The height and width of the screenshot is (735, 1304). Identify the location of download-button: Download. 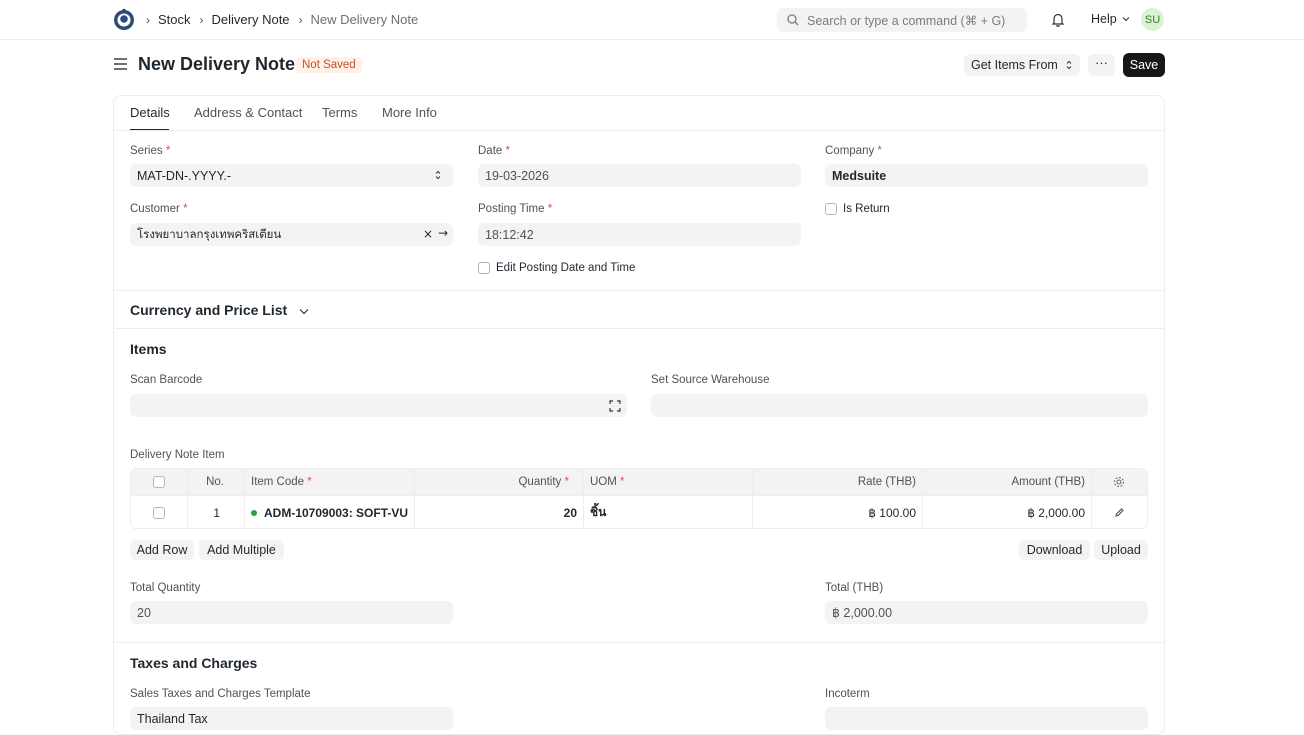
(1054, 550).